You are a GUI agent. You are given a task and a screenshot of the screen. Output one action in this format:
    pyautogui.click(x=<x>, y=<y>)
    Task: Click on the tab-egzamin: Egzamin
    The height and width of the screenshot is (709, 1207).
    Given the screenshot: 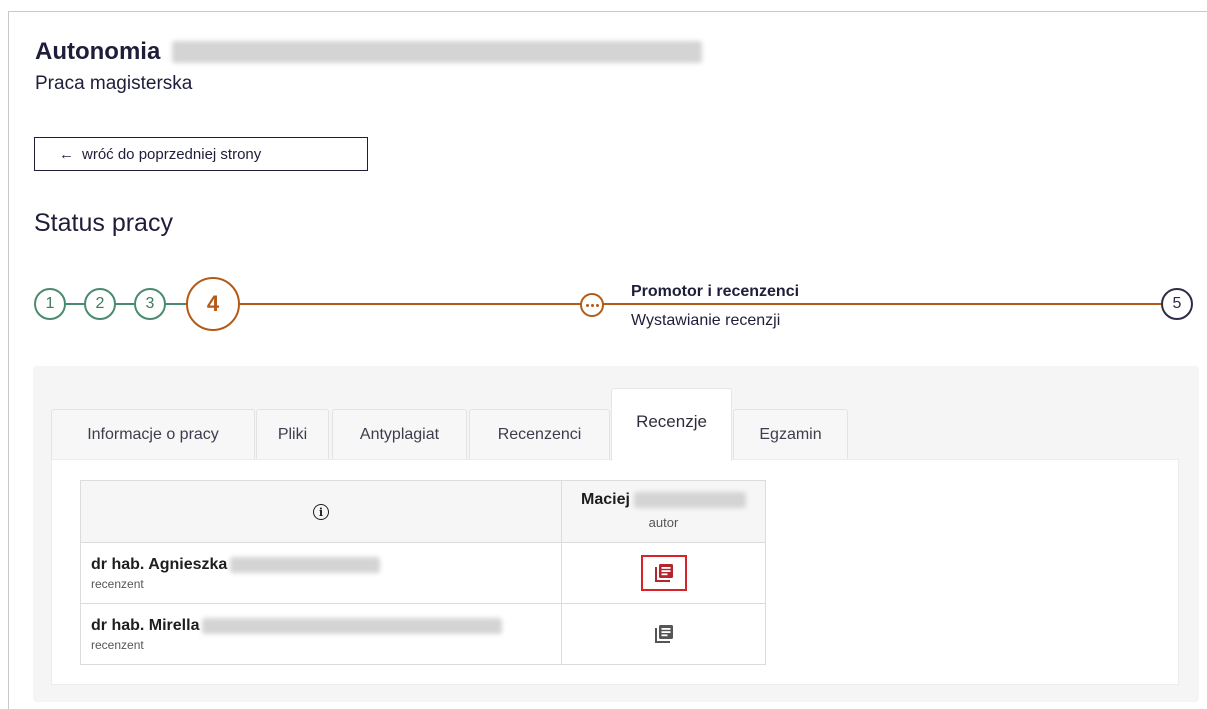 What is the action you would take?
    pyautogui.click(x=790, y=434)
    